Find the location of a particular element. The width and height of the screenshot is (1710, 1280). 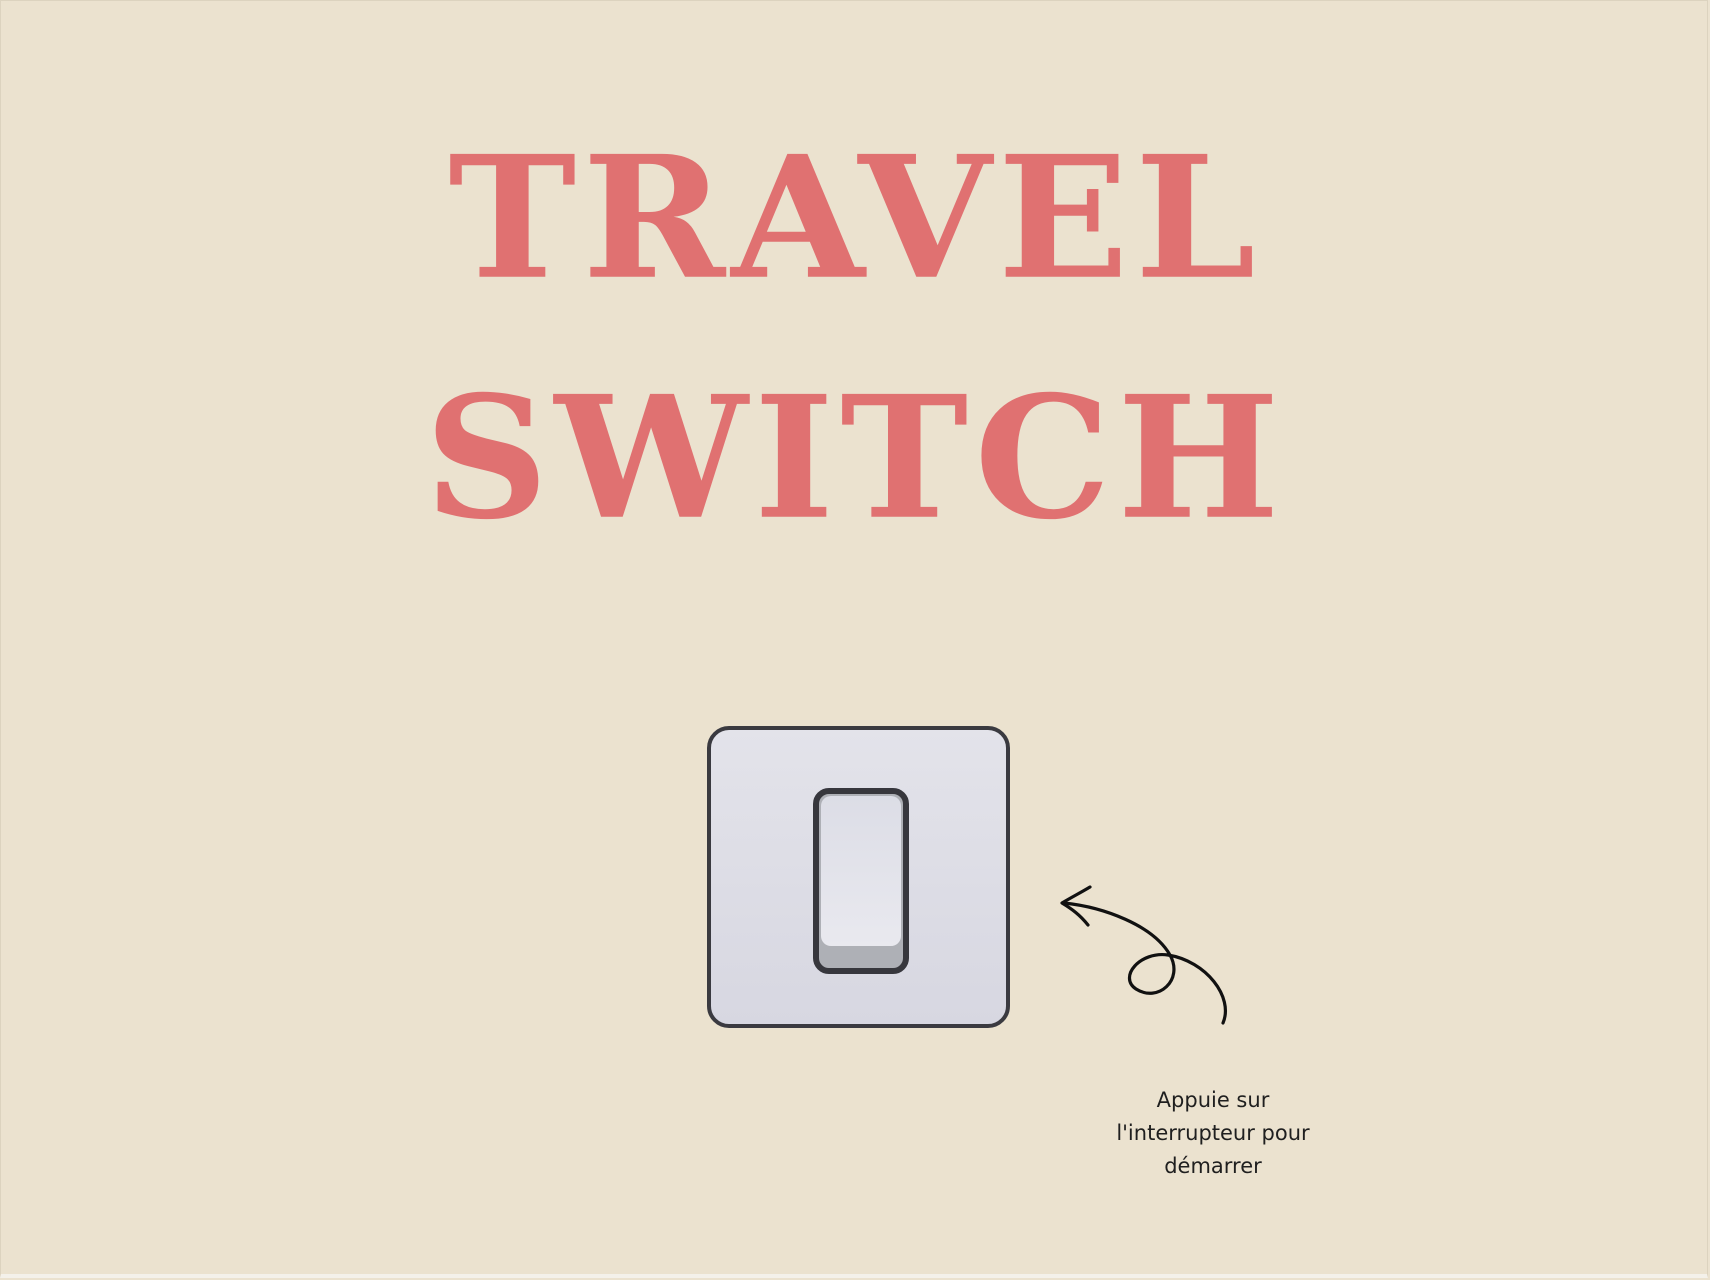

curly-arrow-icon is located at coordinates (1143, 955).